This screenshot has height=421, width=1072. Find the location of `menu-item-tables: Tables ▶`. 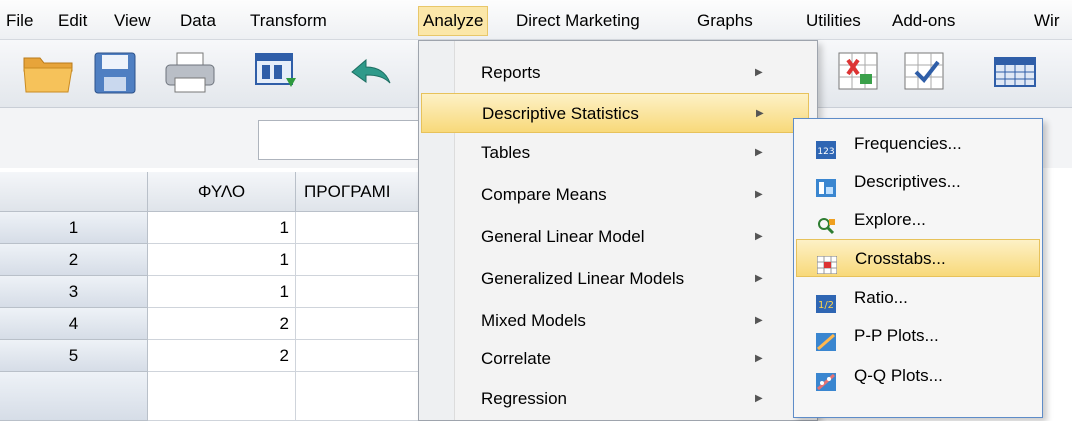

menu-item-tables: Tables ▶ is located at coordinates (615, 153).